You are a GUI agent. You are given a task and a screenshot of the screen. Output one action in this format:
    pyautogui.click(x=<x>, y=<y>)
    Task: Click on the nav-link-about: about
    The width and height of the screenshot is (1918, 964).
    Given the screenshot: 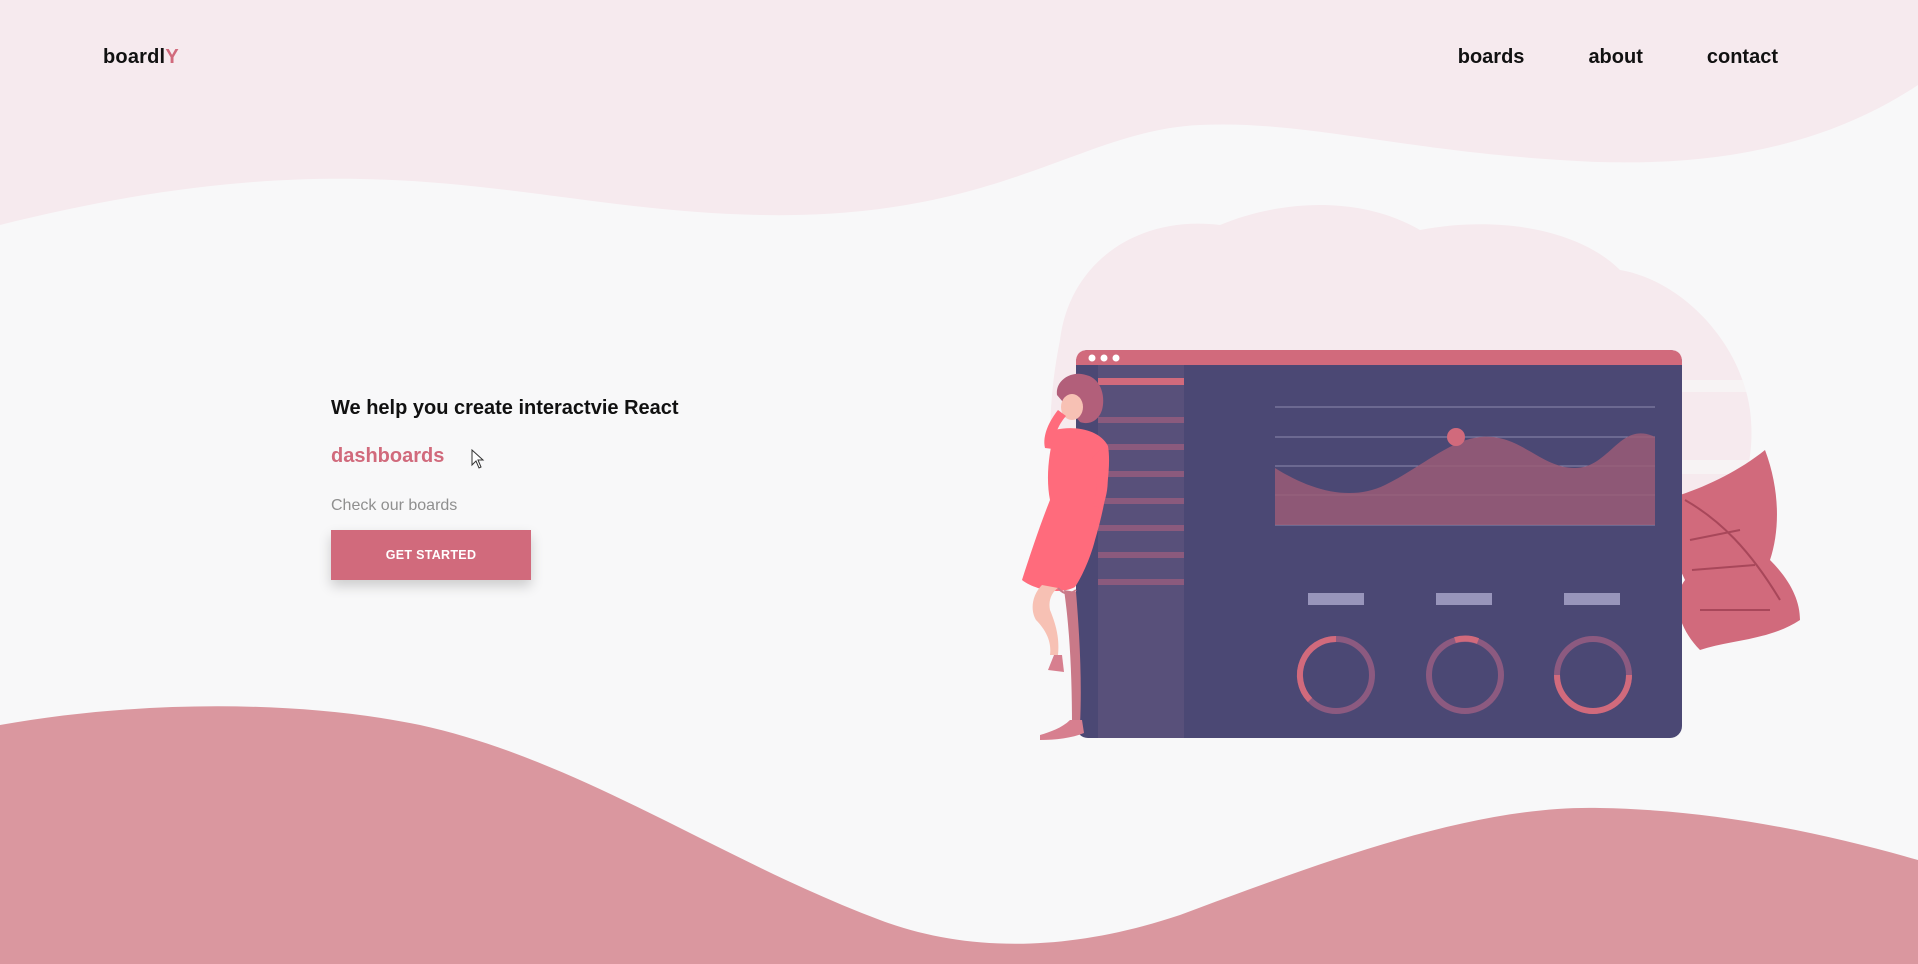 What is the action you would take?
    pyautogui.click(x=1615, y=57)
    